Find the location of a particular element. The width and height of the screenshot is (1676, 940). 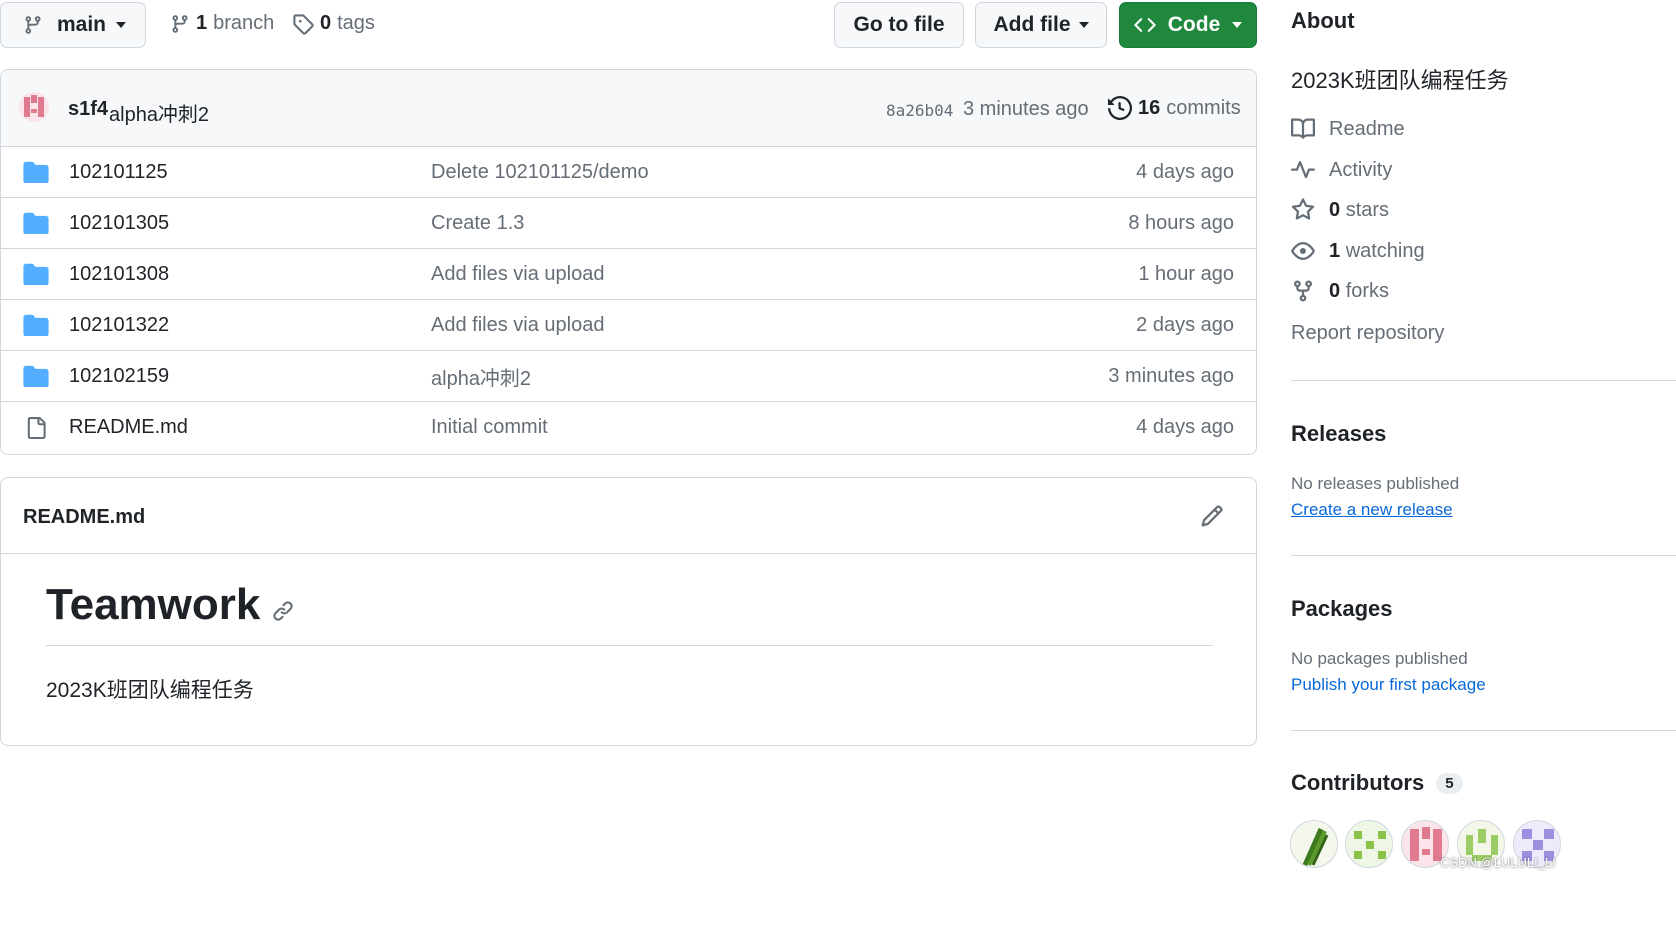

go-to-file-label: Go to file is located at coordinates (899, 24).